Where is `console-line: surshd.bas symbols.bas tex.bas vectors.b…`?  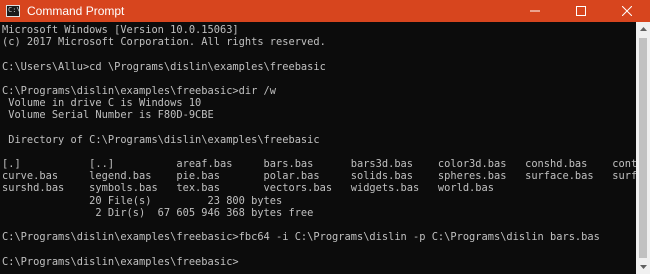
console-line: surshd.bas symbols.bas tex.bas vectors.b… is located at coordinates (248, 188).